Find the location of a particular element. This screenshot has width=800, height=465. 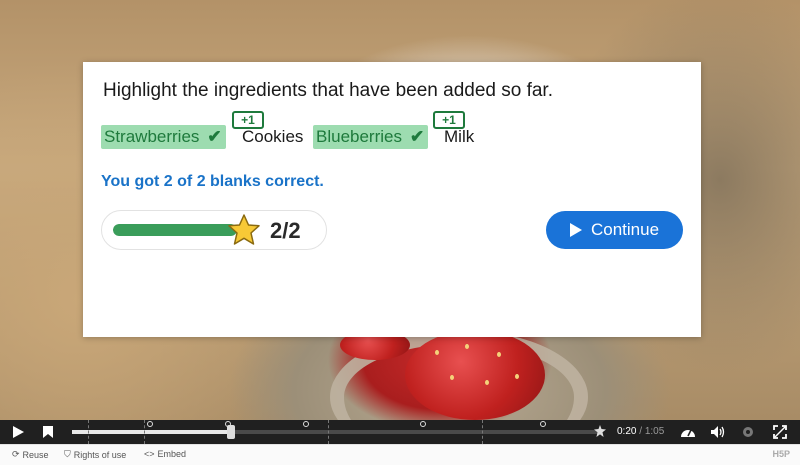

rights-label: Rights of use is located at coordinates (100, 454).